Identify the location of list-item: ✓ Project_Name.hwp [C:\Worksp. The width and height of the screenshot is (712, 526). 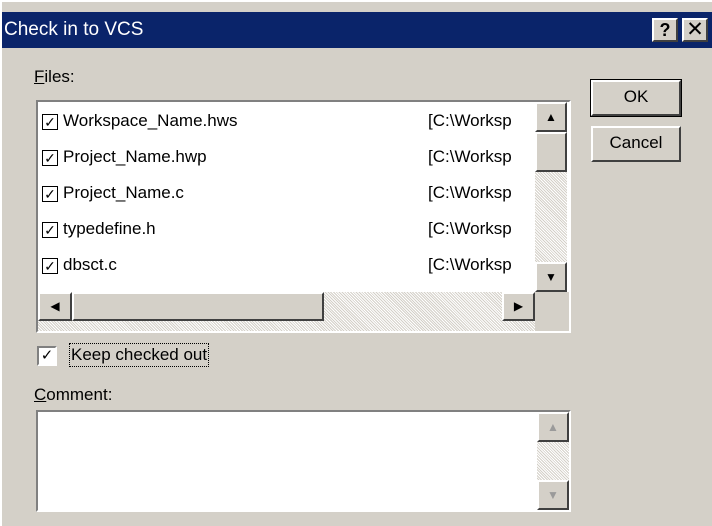
(286, 157).